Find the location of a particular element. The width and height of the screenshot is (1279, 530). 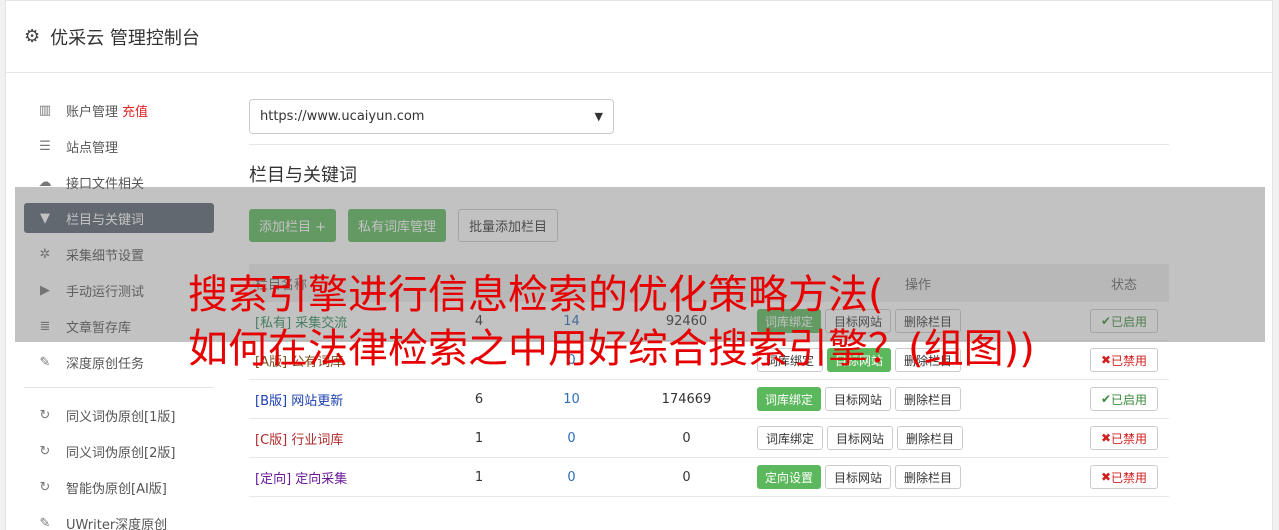

sidebar-item-synonym-v1: ↻ 同义词伪原创[1版] is located at coordinates (119, 415).